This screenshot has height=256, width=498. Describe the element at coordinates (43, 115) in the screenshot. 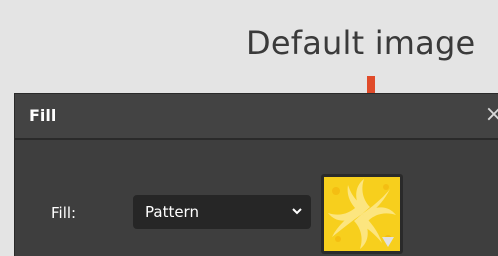

I see `dialog-title: Fill` at that location.